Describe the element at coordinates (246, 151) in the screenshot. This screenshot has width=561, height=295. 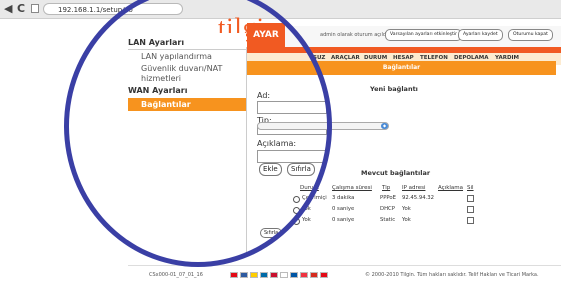
I see `content-divider` at that location.